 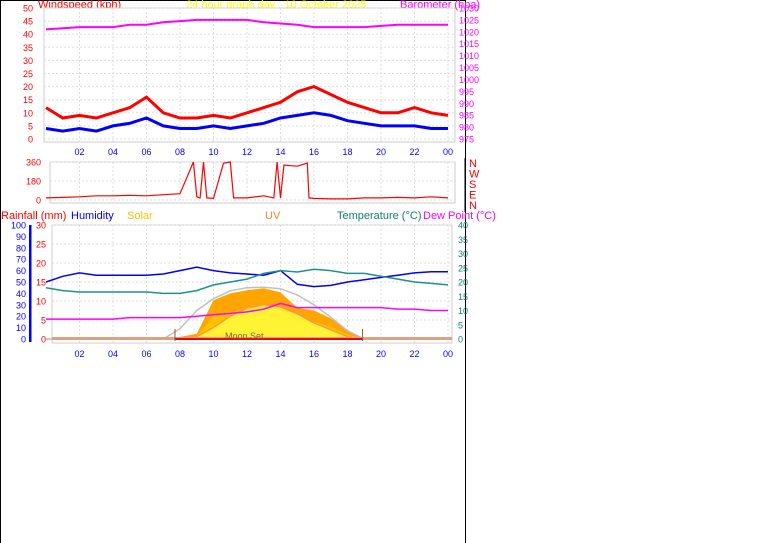 What do you see at coordinates (146, 152) in the screenshot?
I see `wind-hour-label: 06` at bounding box center [146, 152].